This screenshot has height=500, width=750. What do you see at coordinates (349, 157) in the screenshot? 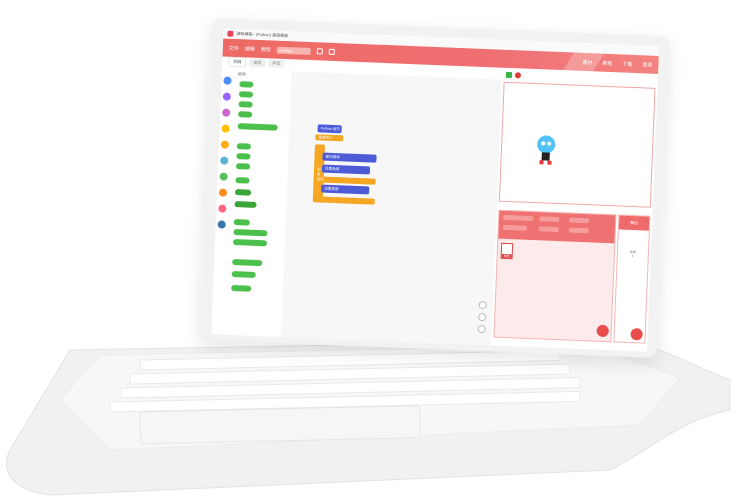
I see `face-mouse-block: 面向鼠标` at bounding box center [349, 157].